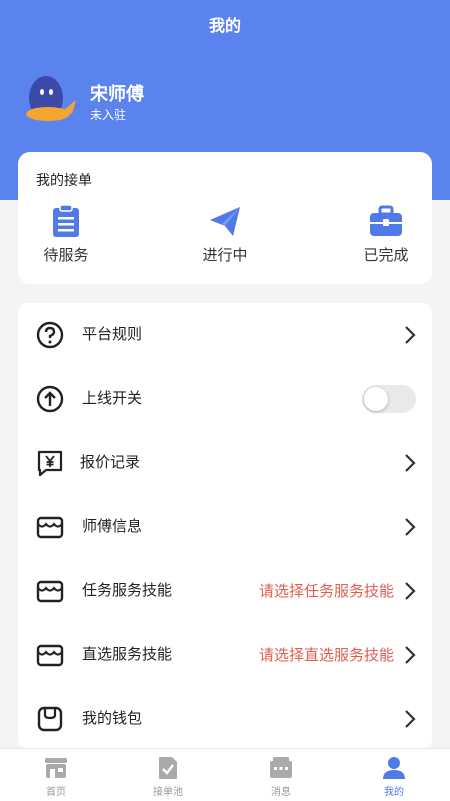 The image size is (450, 801). I want to click on menu-item-label: 平台规则, so click(112, 334).